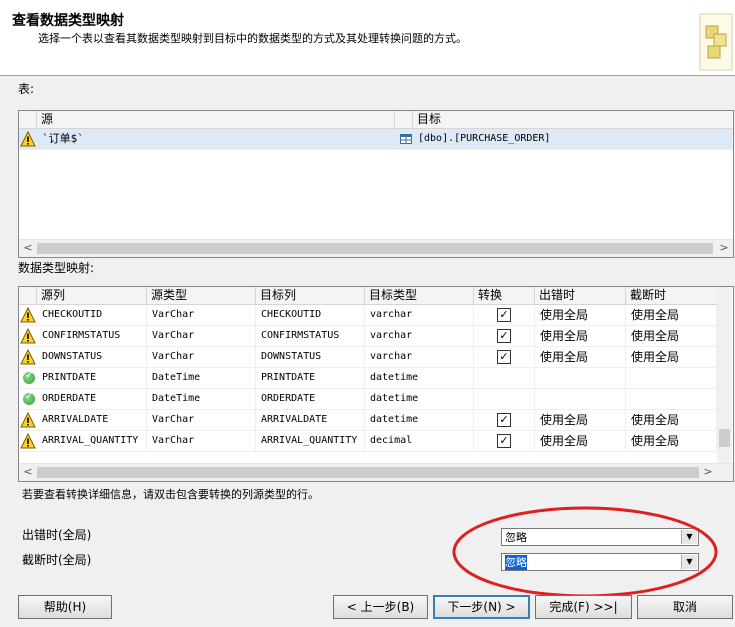  I want to click on ok-icon, so click(29, 398).